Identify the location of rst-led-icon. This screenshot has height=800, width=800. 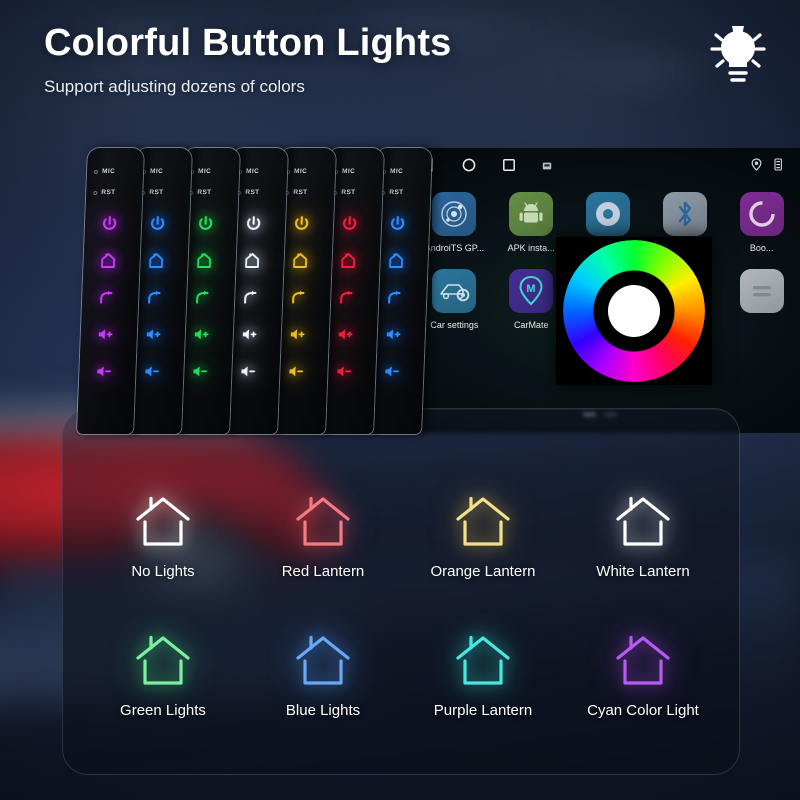
(95, 192).